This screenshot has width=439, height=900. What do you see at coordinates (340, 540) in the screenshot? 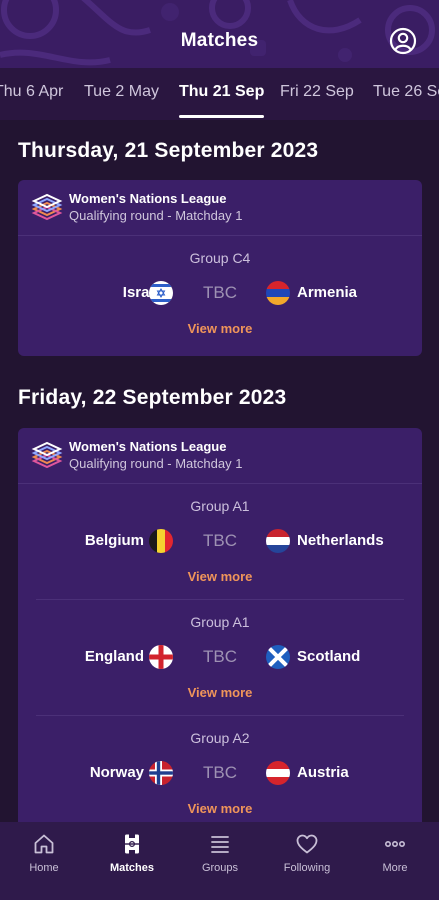
I see `away-team: Netherlands` at bounding box center [340, 540].